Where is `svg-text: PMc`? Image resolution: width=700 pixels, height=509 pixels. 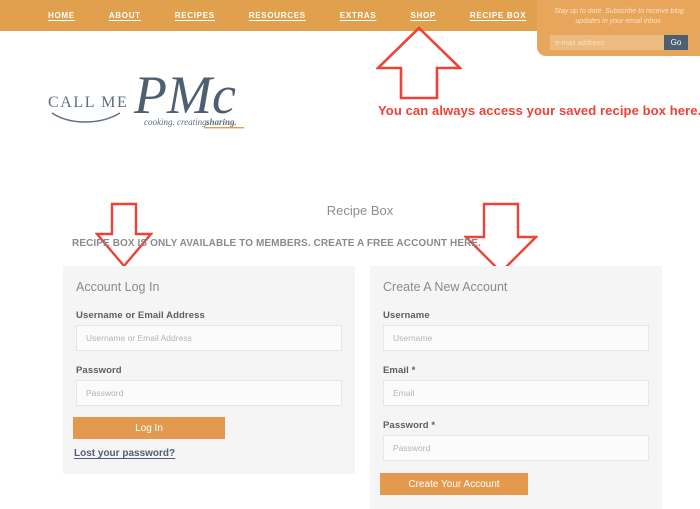
svg-text: PMc is located at coordinates (184, 95).